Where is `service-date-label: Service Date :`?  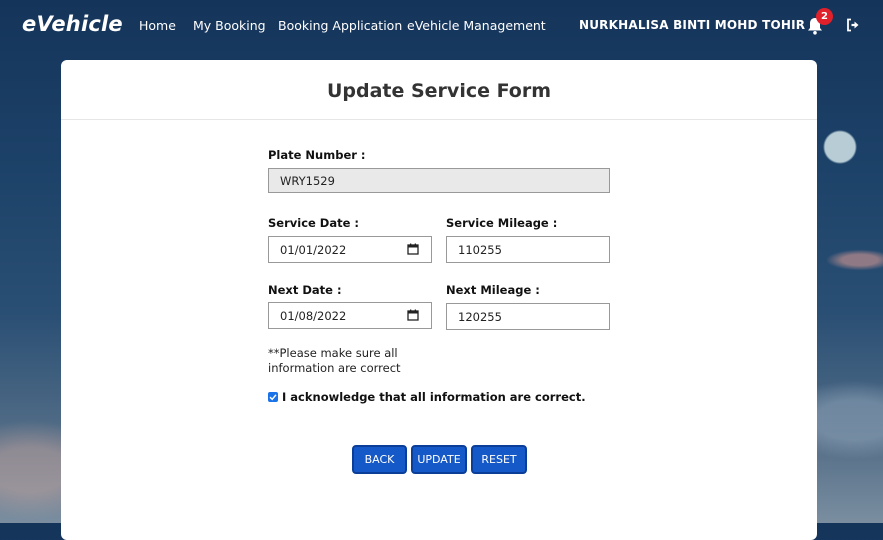 service-date-label: Service Date : is located at coordinates (314, 223).